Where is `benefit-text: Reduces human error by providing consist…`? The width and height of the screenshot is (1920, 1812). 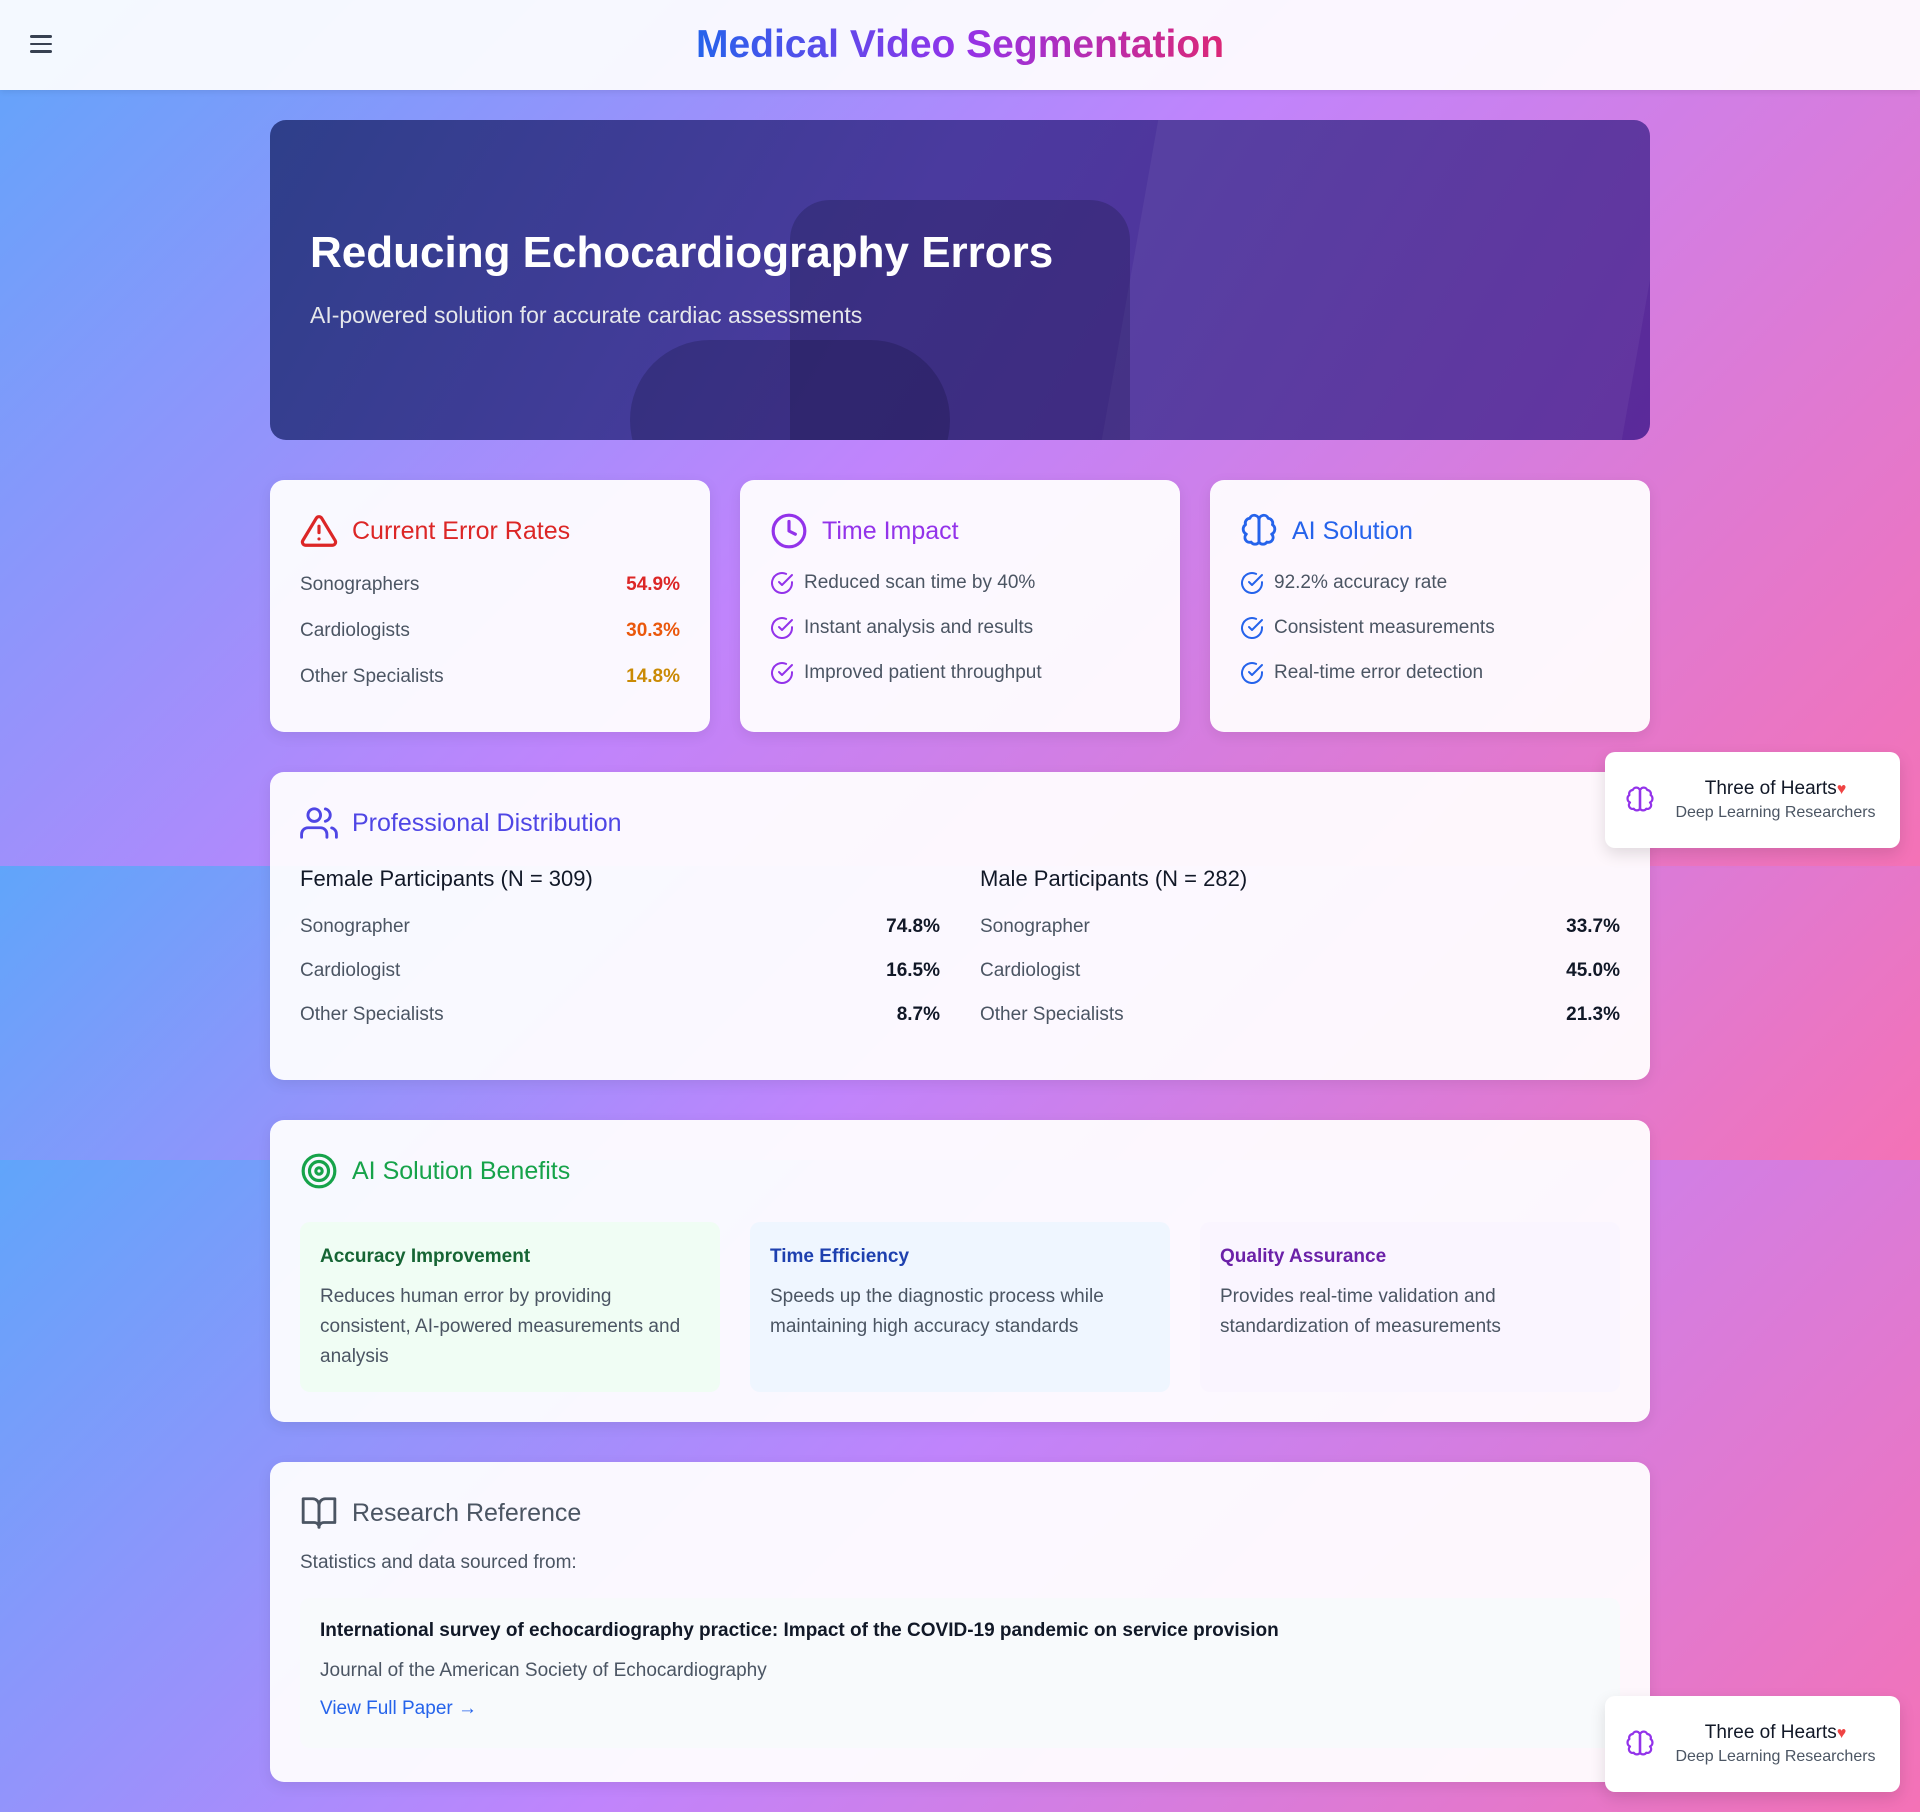
benefit-text: Reduces human error by providing consist… is located at coordinates (500, 1326).